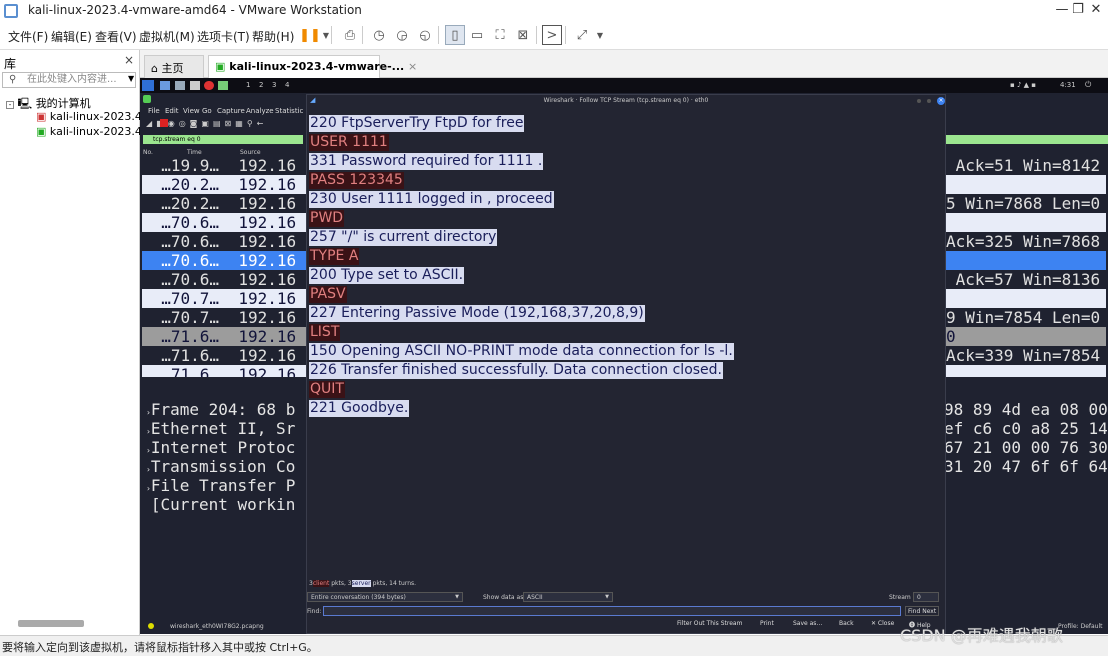  What do you see at coordinates (431, 199) in the screenshot?
I see `stream-line-server: 230 User 1111 logged in , proceed` at bounding box center [431, 199].